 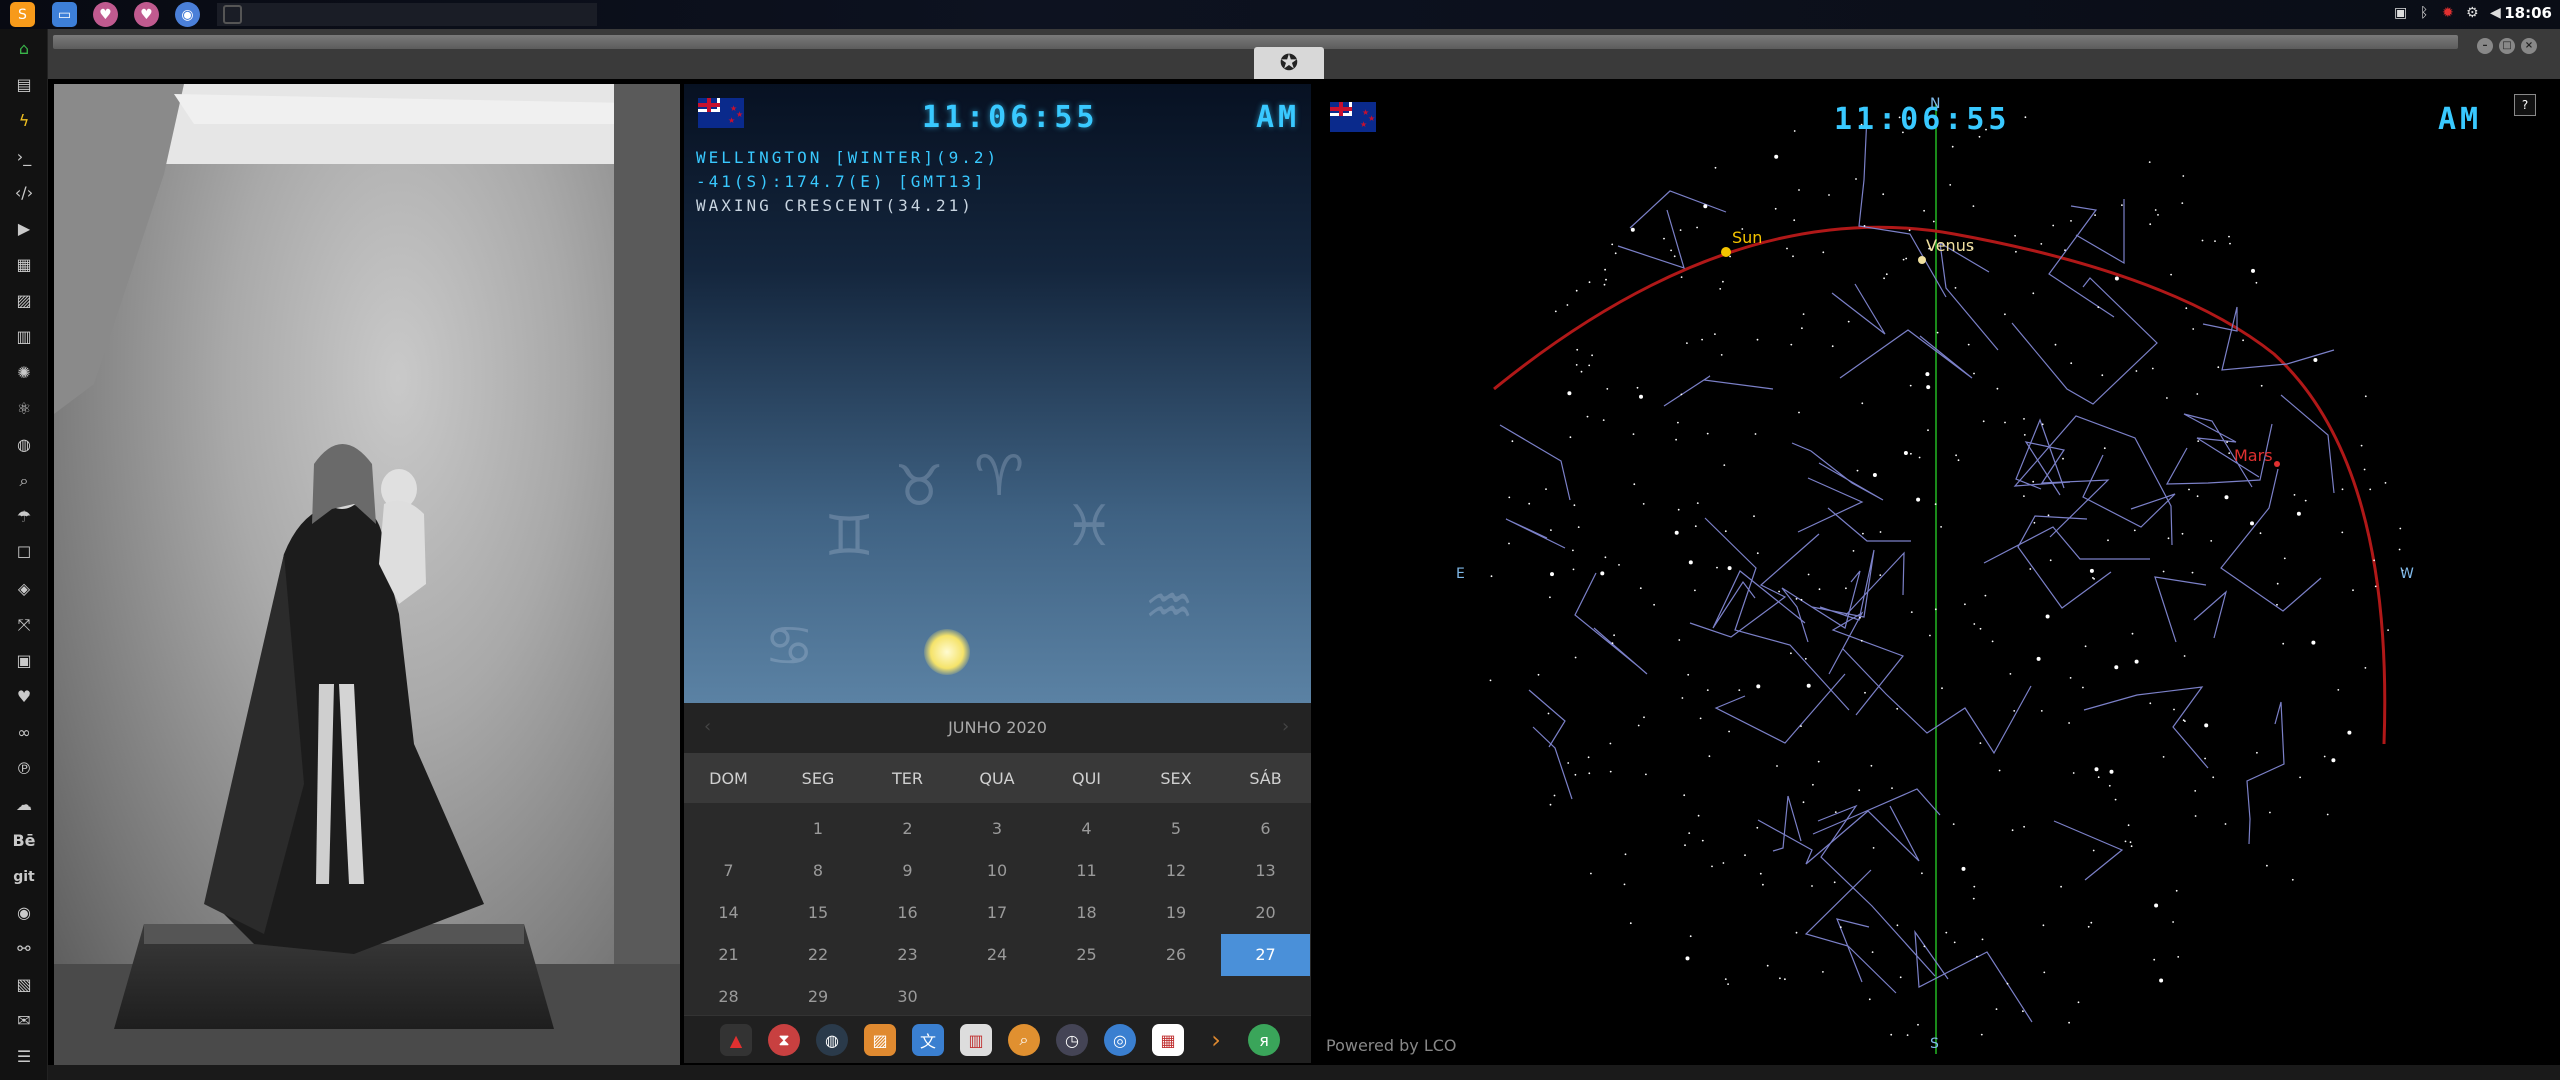 What do you see at coordinates (728, 955) in the screenshot?
I see `calendar-day: 21` at bounding box center [728, 955].